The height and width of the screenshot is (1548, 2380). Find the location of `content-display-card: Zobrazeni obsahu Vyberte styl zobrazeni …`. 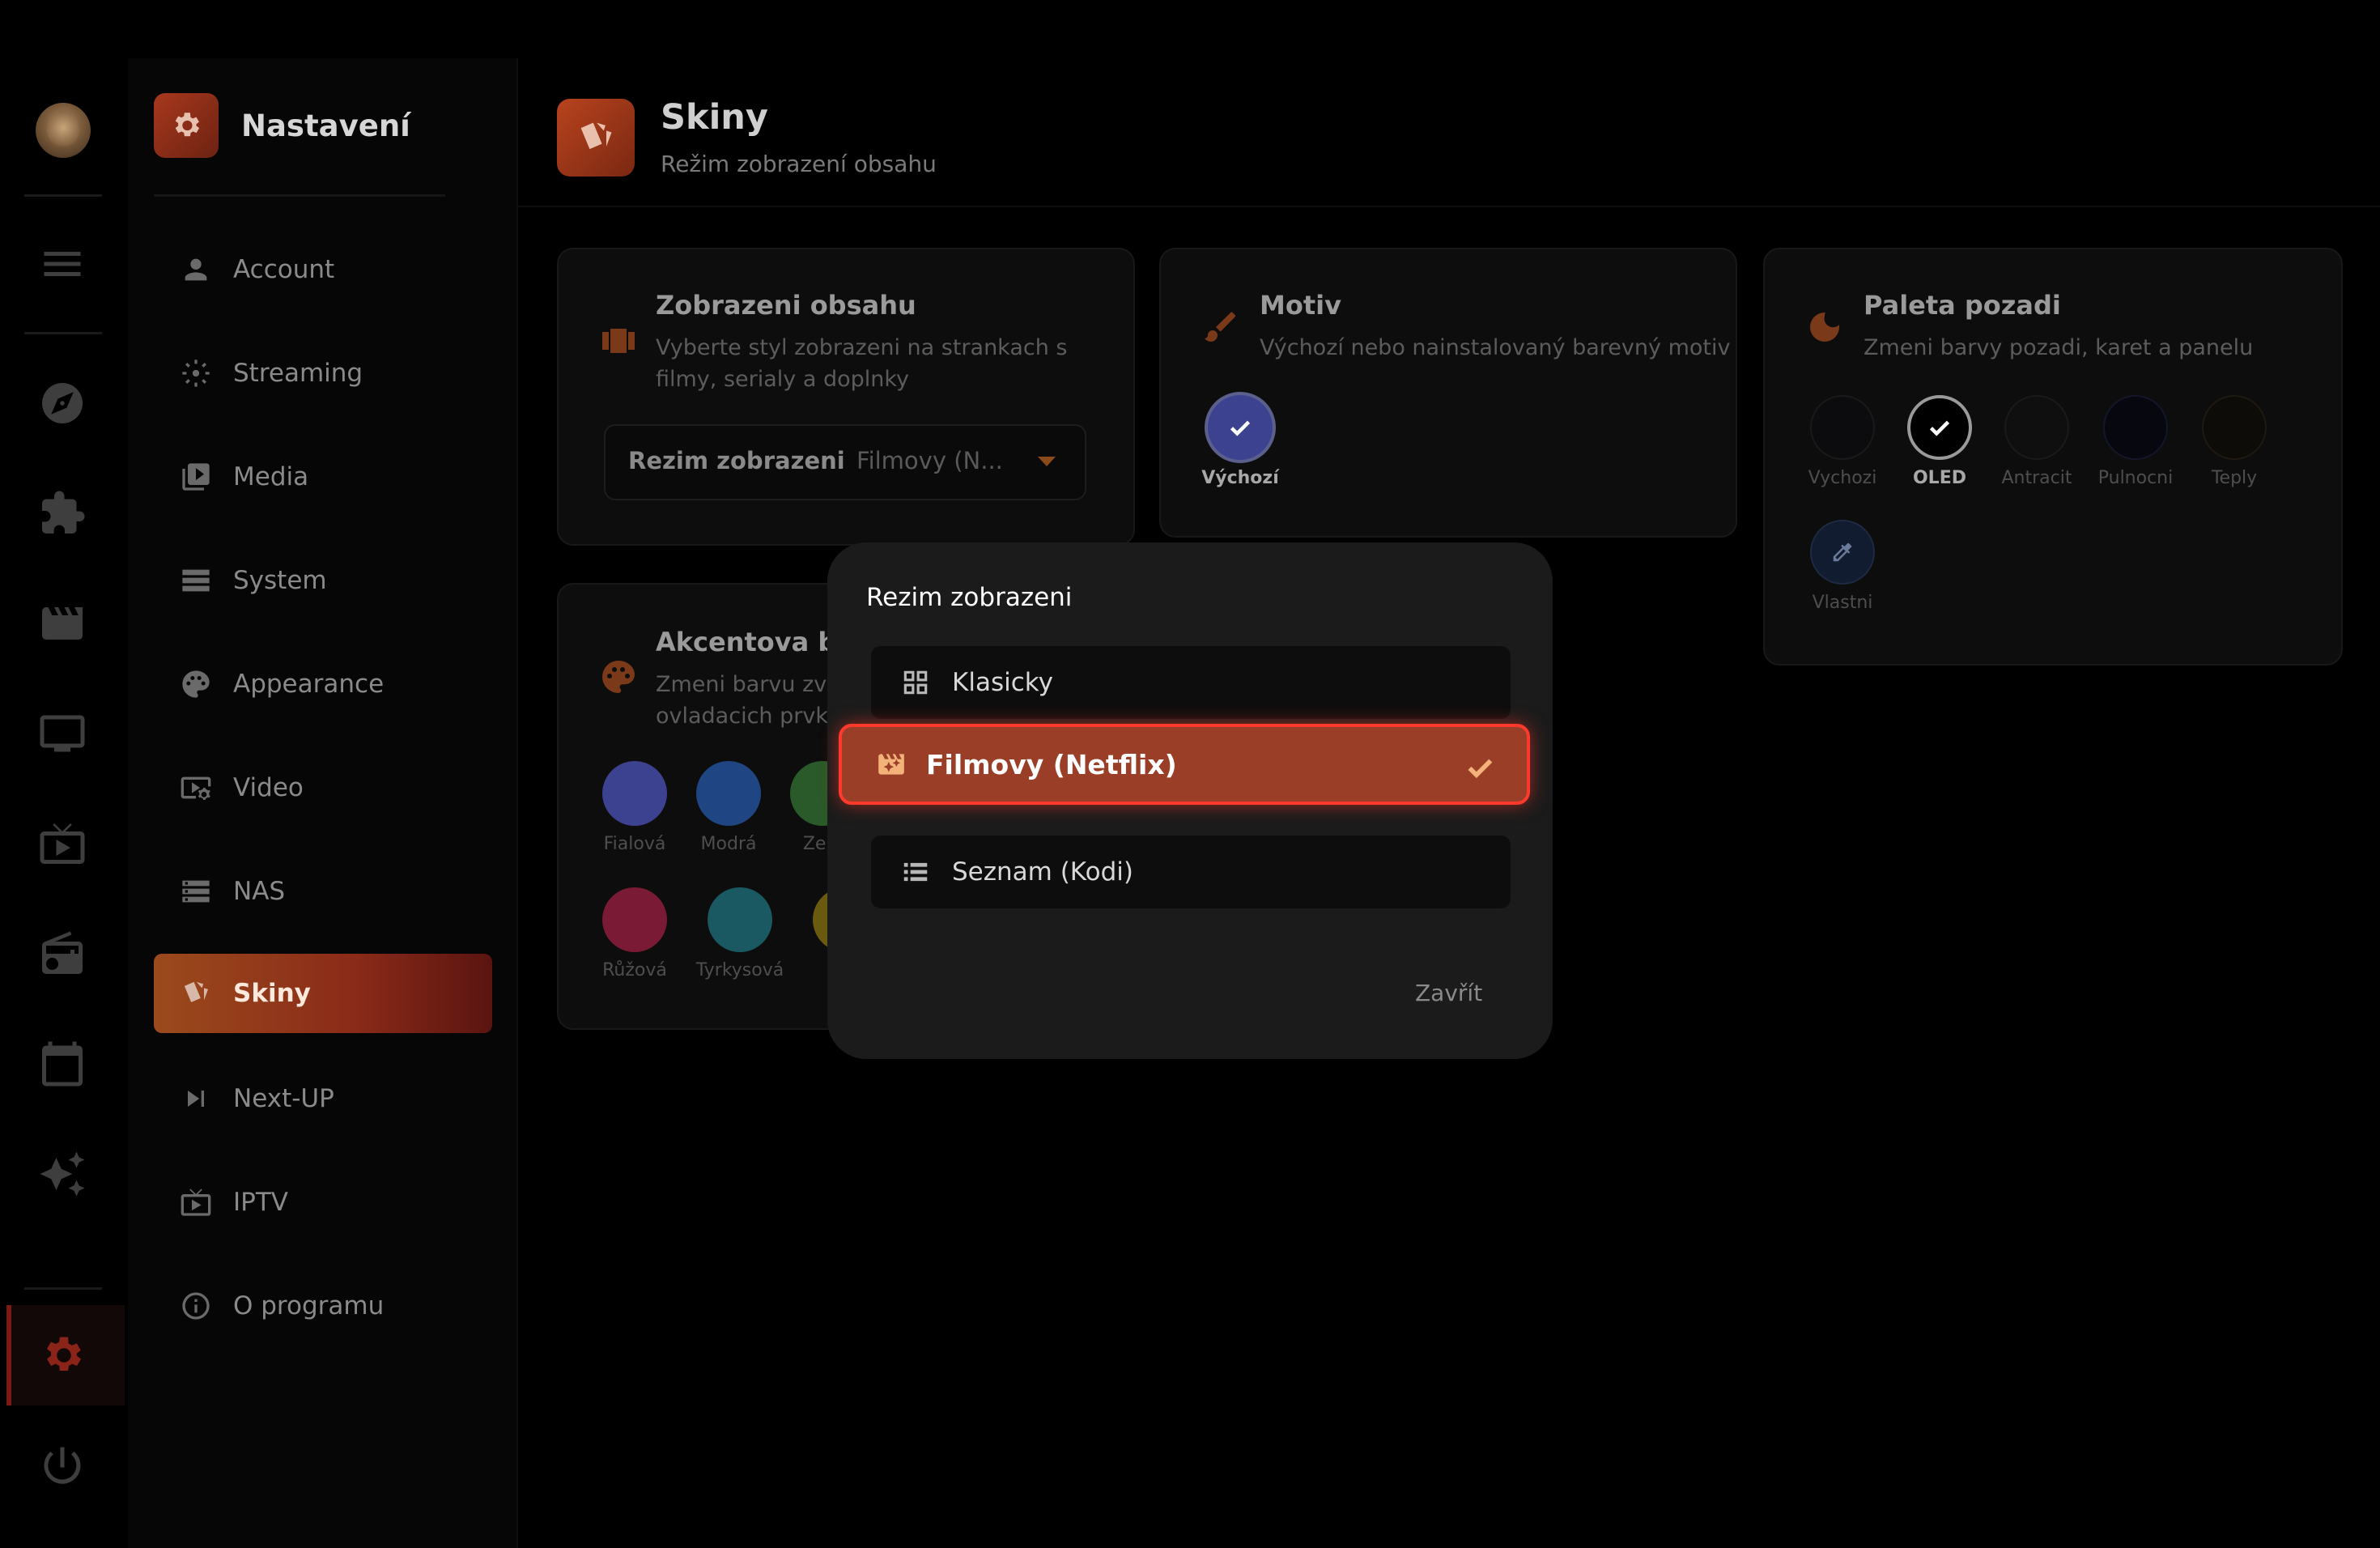

content-display-card: Zobrazeni obsahu Vyberte styl zobrazeni … is located at coordinates (846, 397).